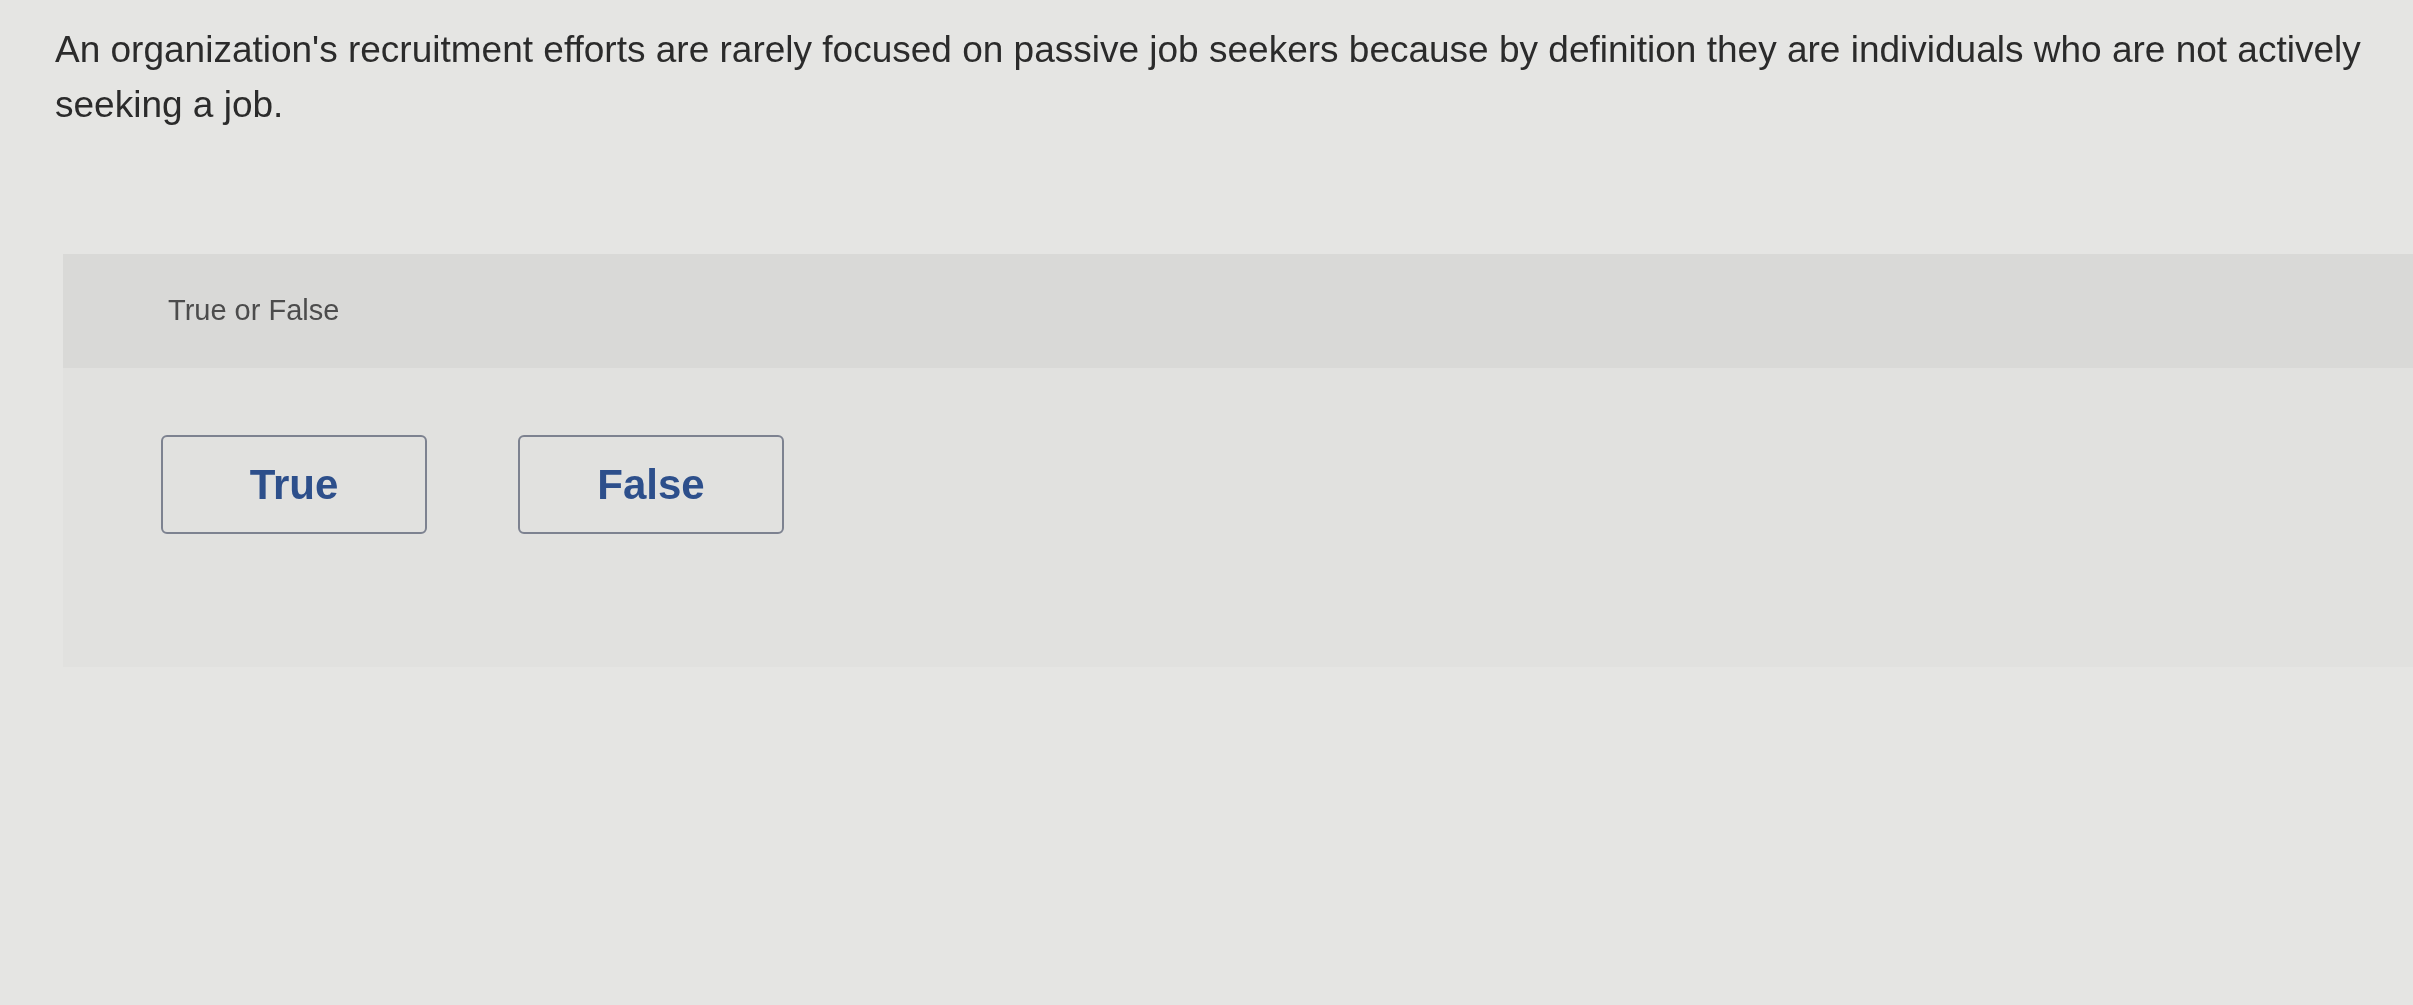 The image size is (2413, 1005). Describe the element at coordinates (294, 484) in the screenshot. I see `answer-option-button: True` at that location.